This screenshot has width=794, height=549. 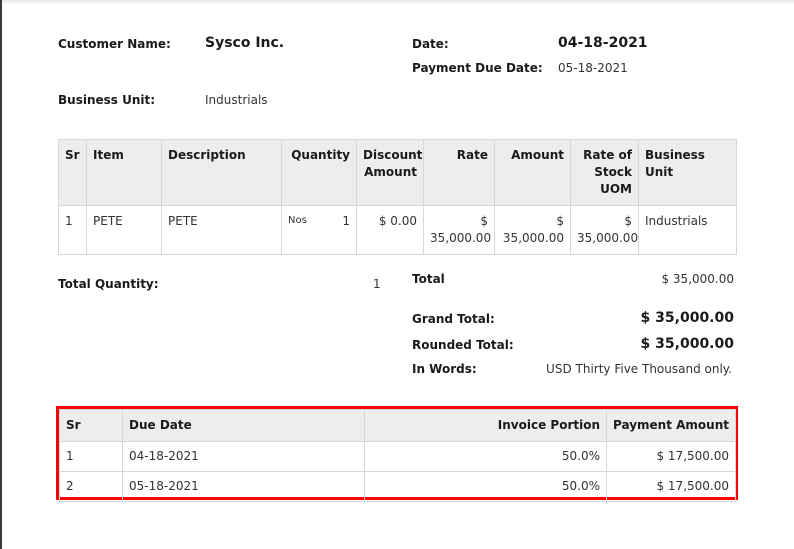 What do you see at coordinates (463, 345) in the screenshot?
I see `rounded-total-label: Rounded Total:` at bounding box center [463, 345].